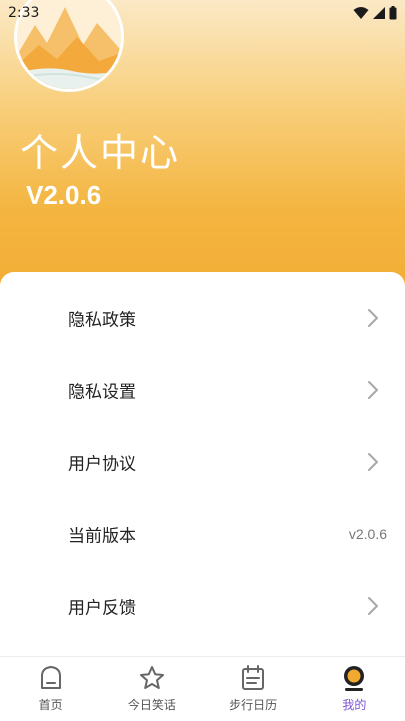 This screenshot has width=405, height=721. What do you see at coordinates (102, 392) in the screenshot?
I see `menu-item-label: 隐私设置` at bounding box center [102, 392].